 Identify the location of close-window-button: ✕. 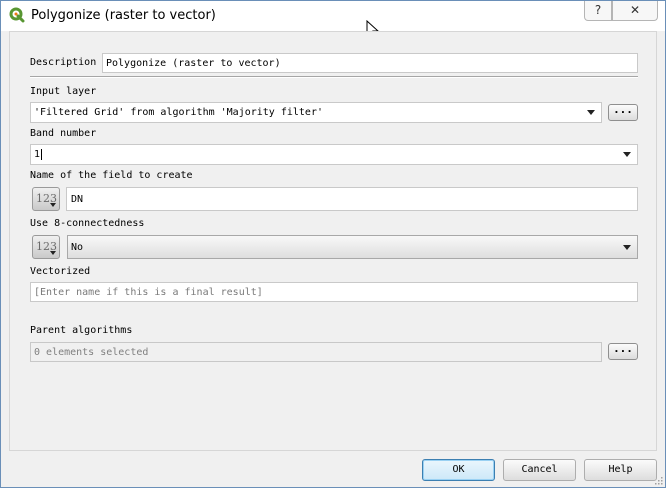
(635, 11).